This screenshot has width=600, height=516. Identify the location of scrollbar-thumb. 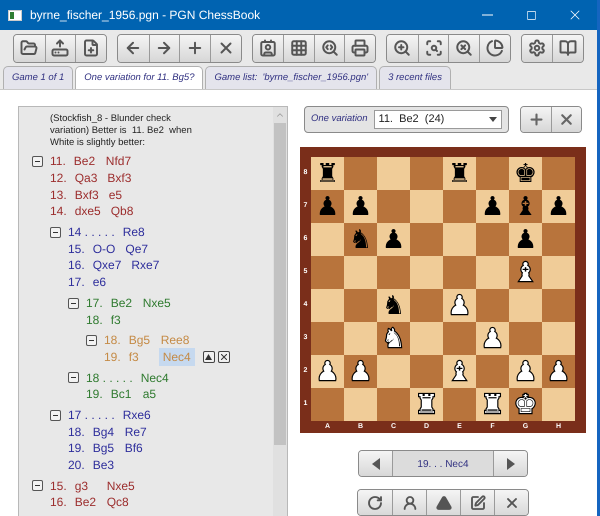
(280, 284).